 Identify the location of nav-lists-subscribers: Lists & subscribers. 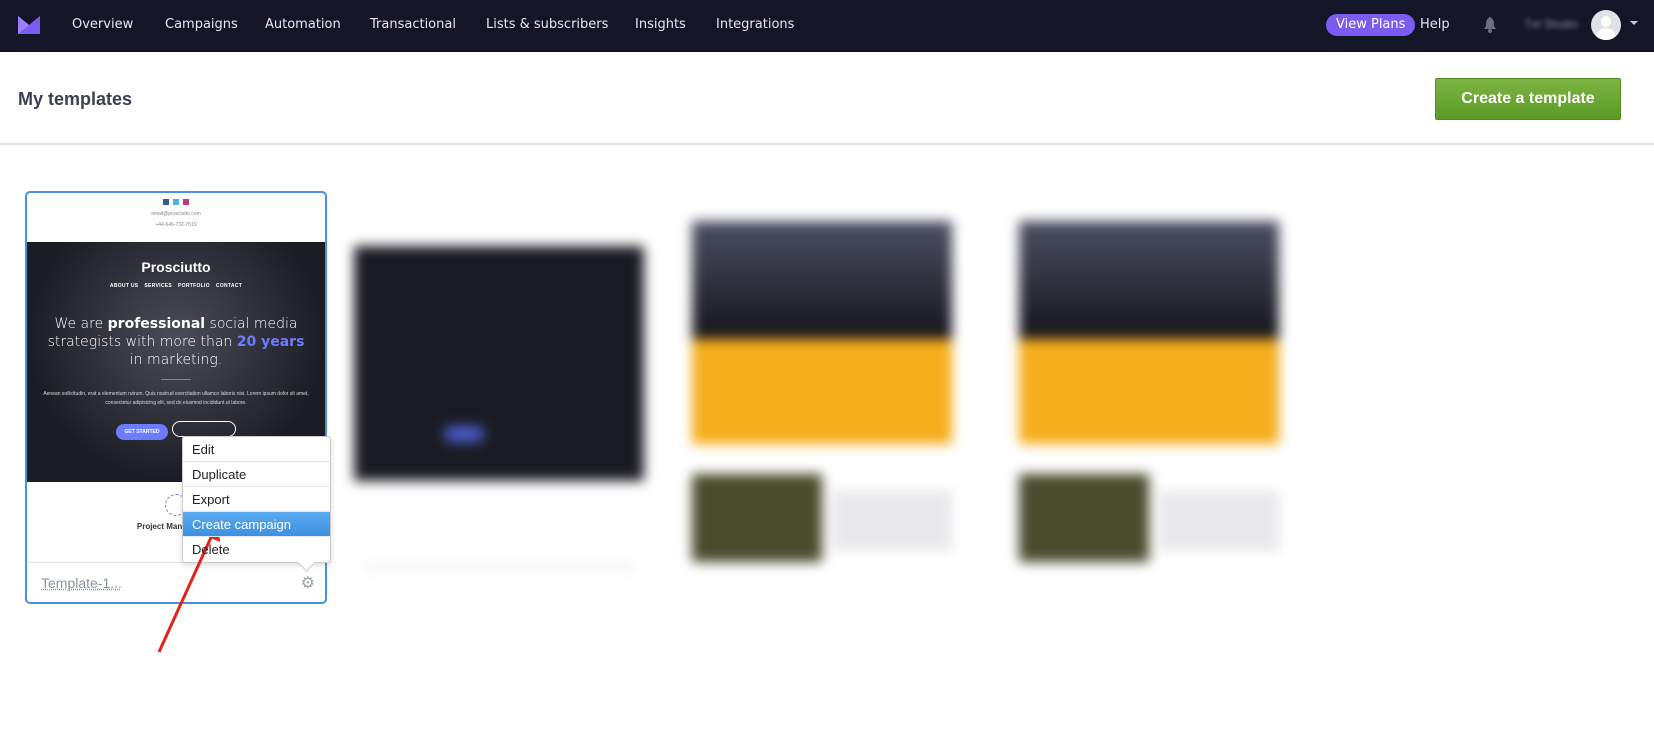
(547, 24).